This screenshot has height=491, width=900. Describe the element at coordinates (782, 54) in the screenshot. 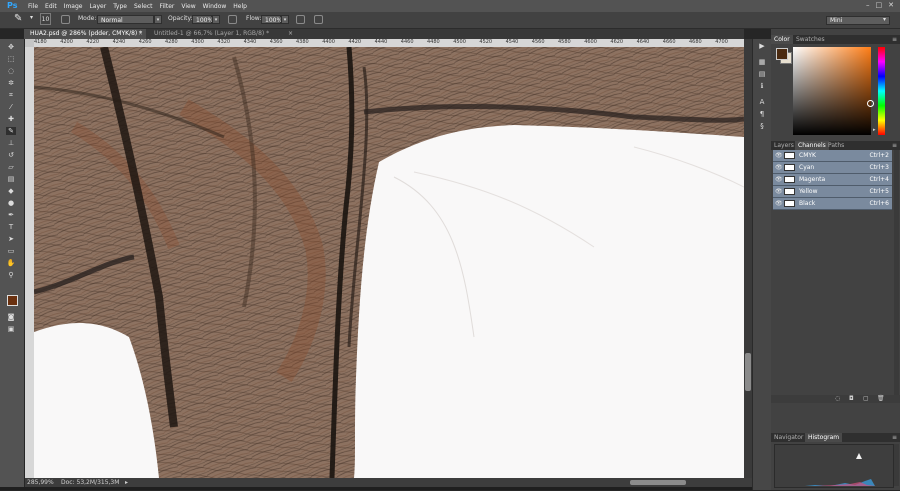

I see `fg-color-chip` at that location.